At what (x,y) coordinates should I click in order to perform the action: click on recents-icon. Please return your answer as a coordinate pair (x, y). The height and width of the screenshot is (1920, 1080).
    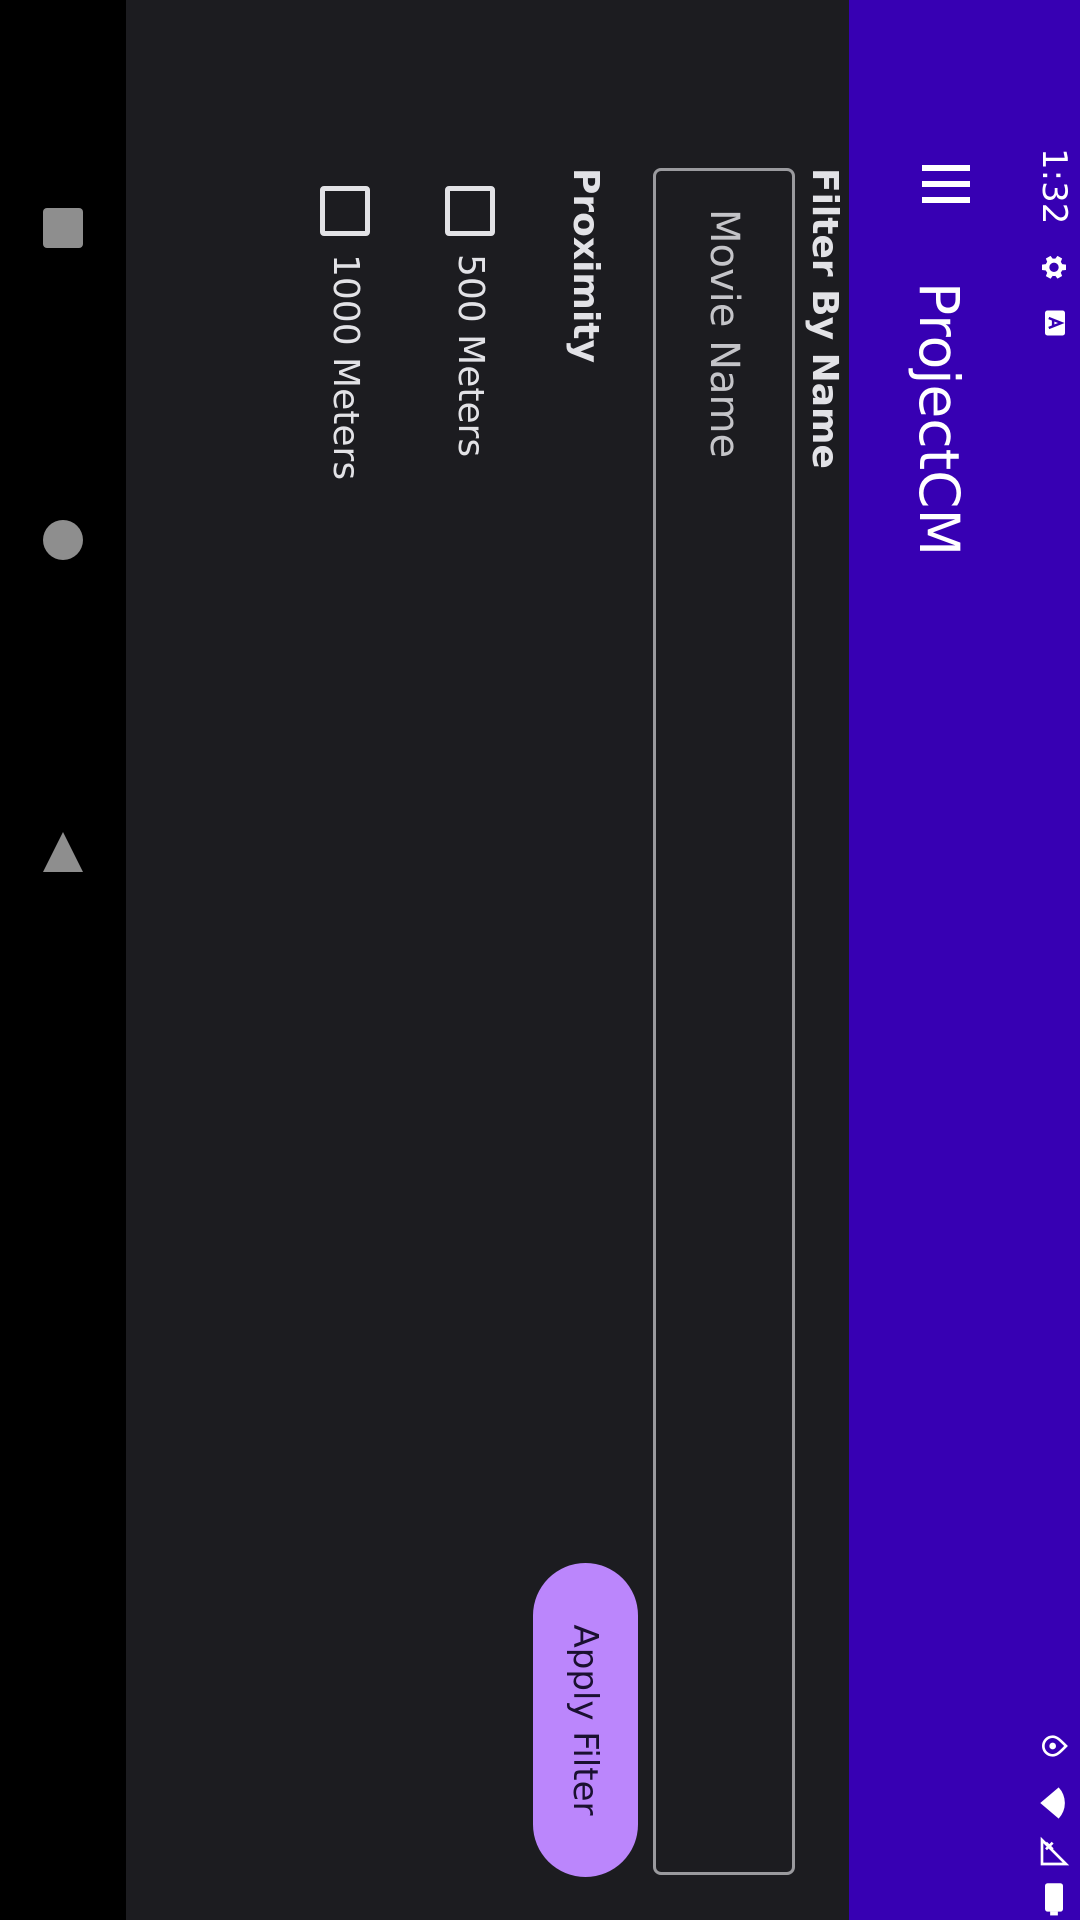
    Looking at the image, I should click on (63, 228).